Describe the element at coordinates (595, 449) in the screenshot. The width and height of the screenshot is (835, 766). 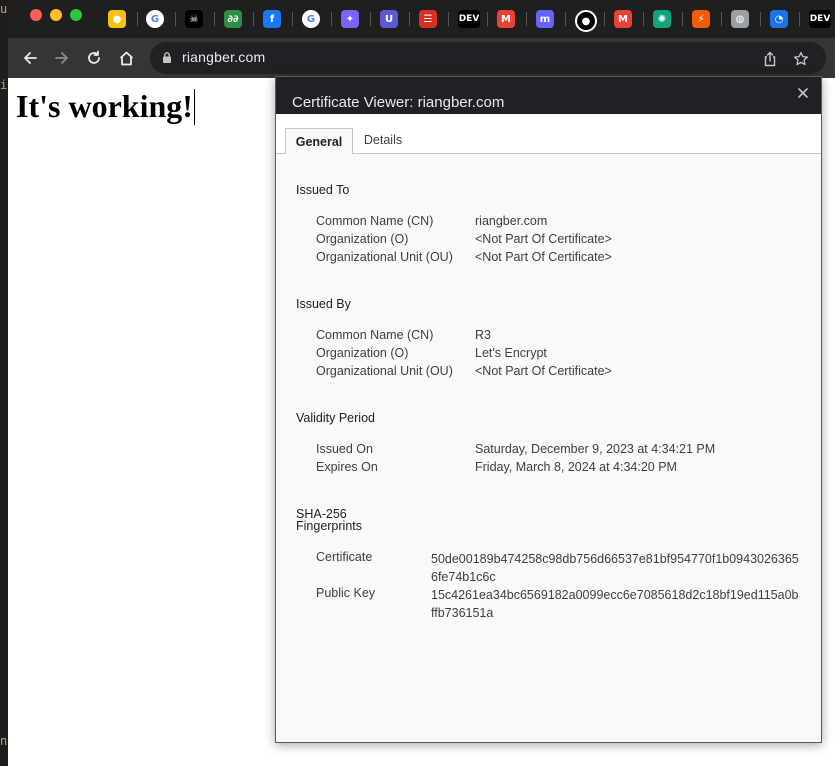
I see `field-value: Saturday, December 9, 2023 at 4:34:21 PM` at that location.